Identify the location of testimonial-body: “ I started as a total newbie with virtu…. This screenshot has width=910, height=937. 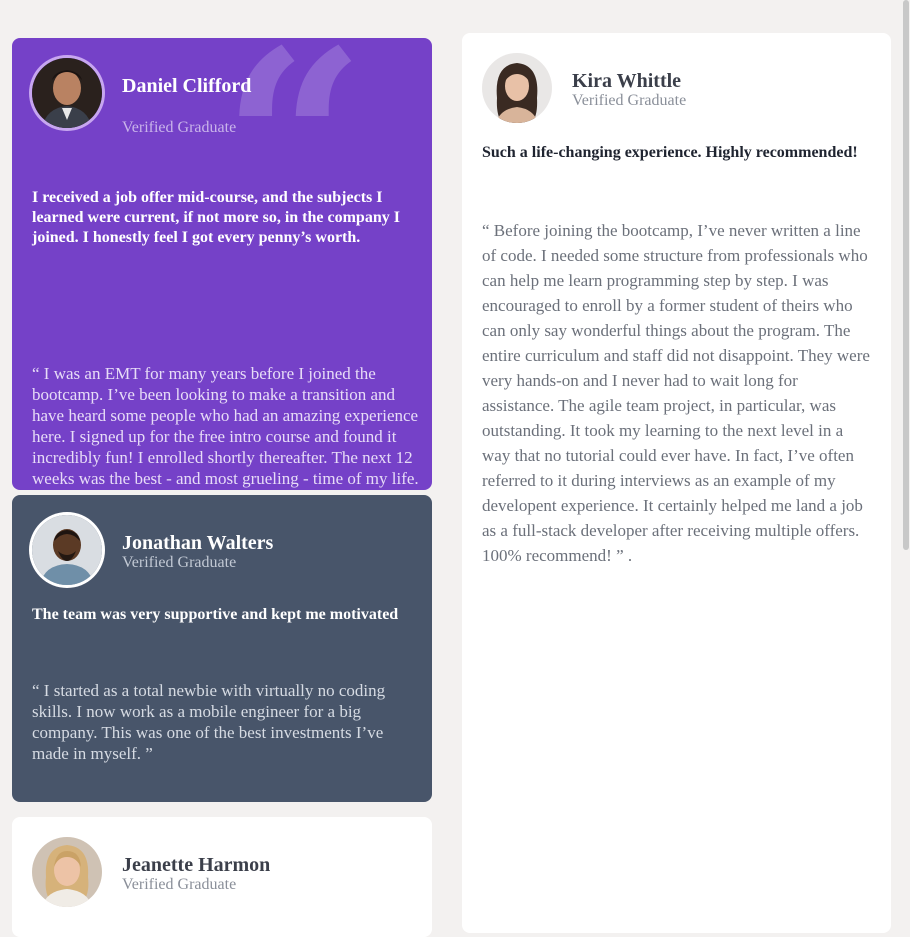
(209, 722).